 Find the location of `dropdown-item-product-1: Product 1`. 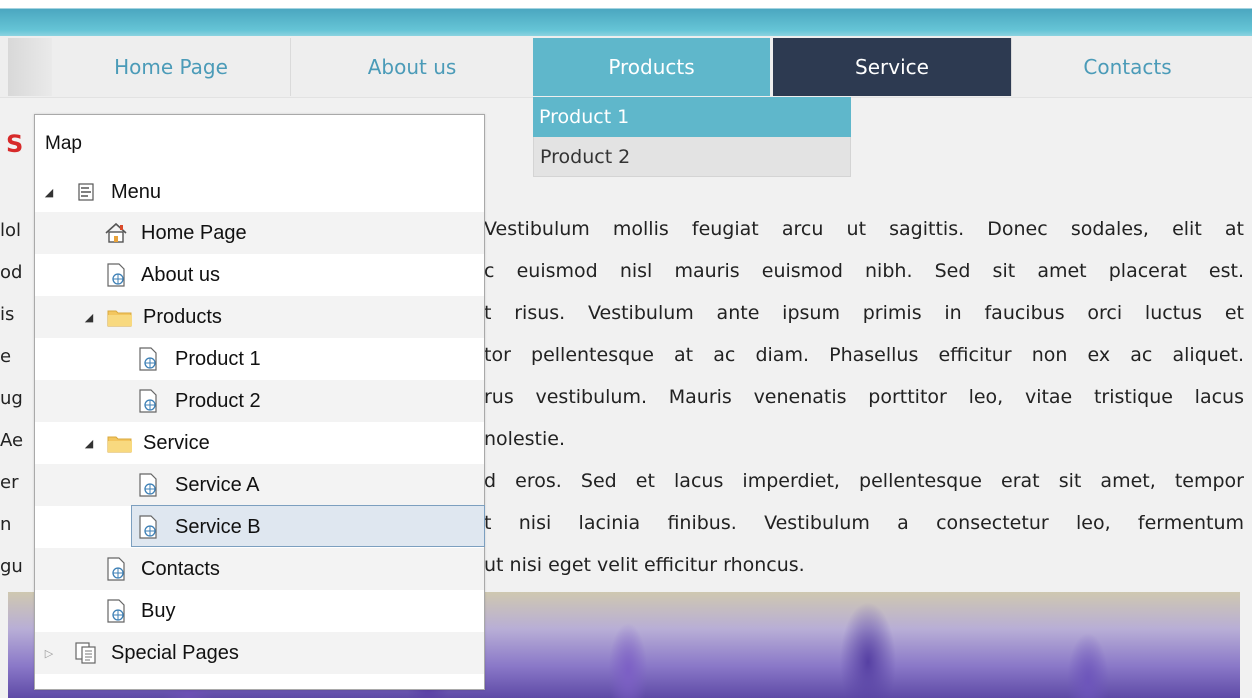

dropdown-item-product-1: Product 1 is located at coordinates (692, 117).